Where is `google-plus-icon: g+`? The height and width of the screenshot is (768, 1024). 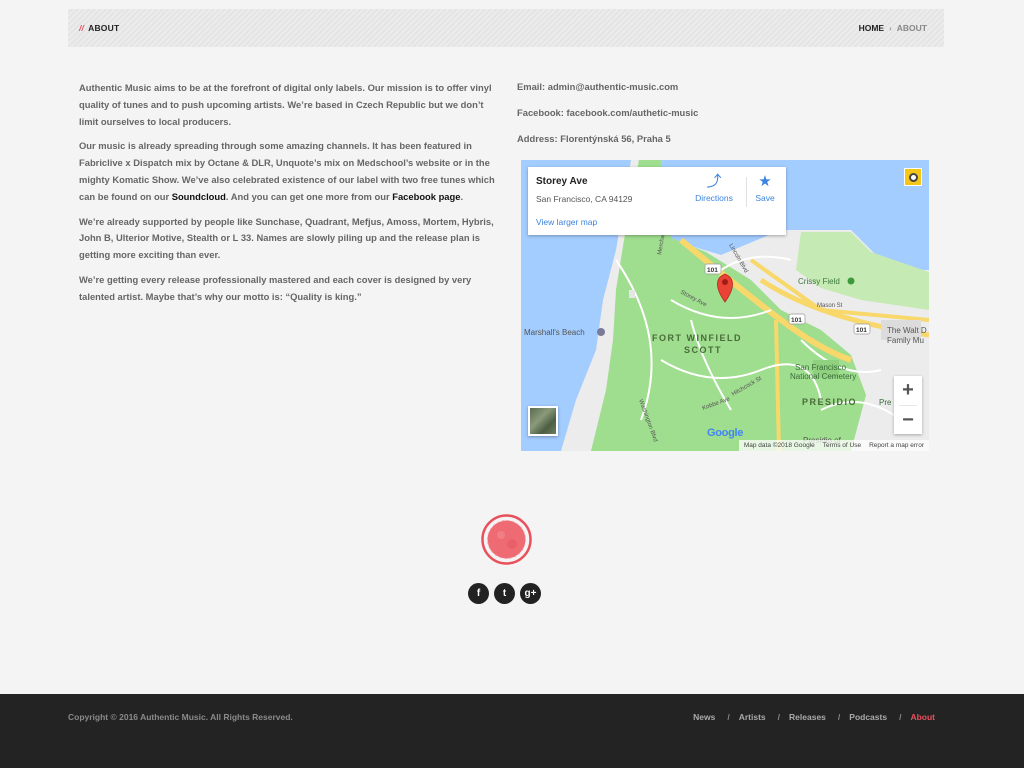 google-plus-icon: g+ is located at coordinates (530, 593).